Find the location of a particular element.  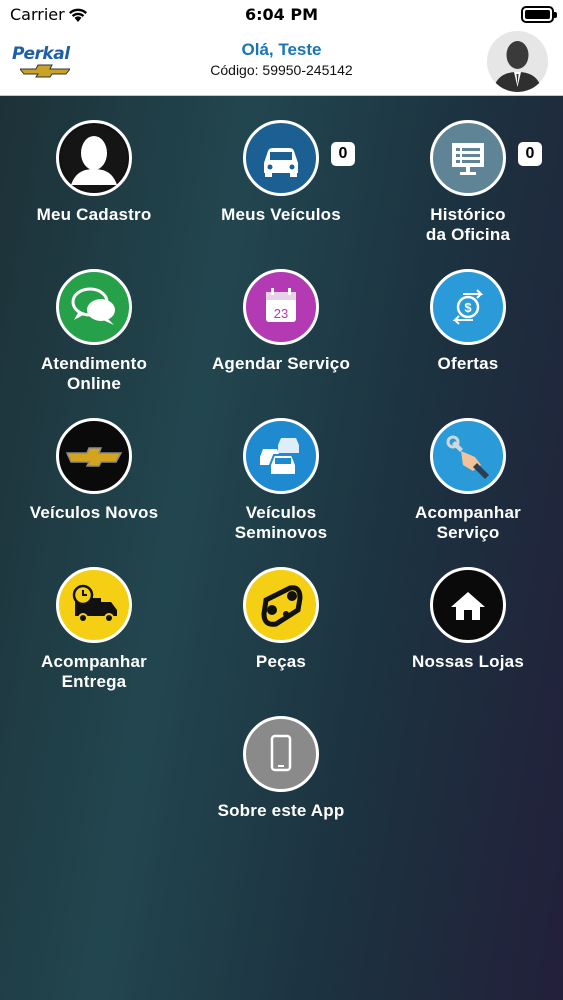

chat-icon is located at coordinates (94, 307).